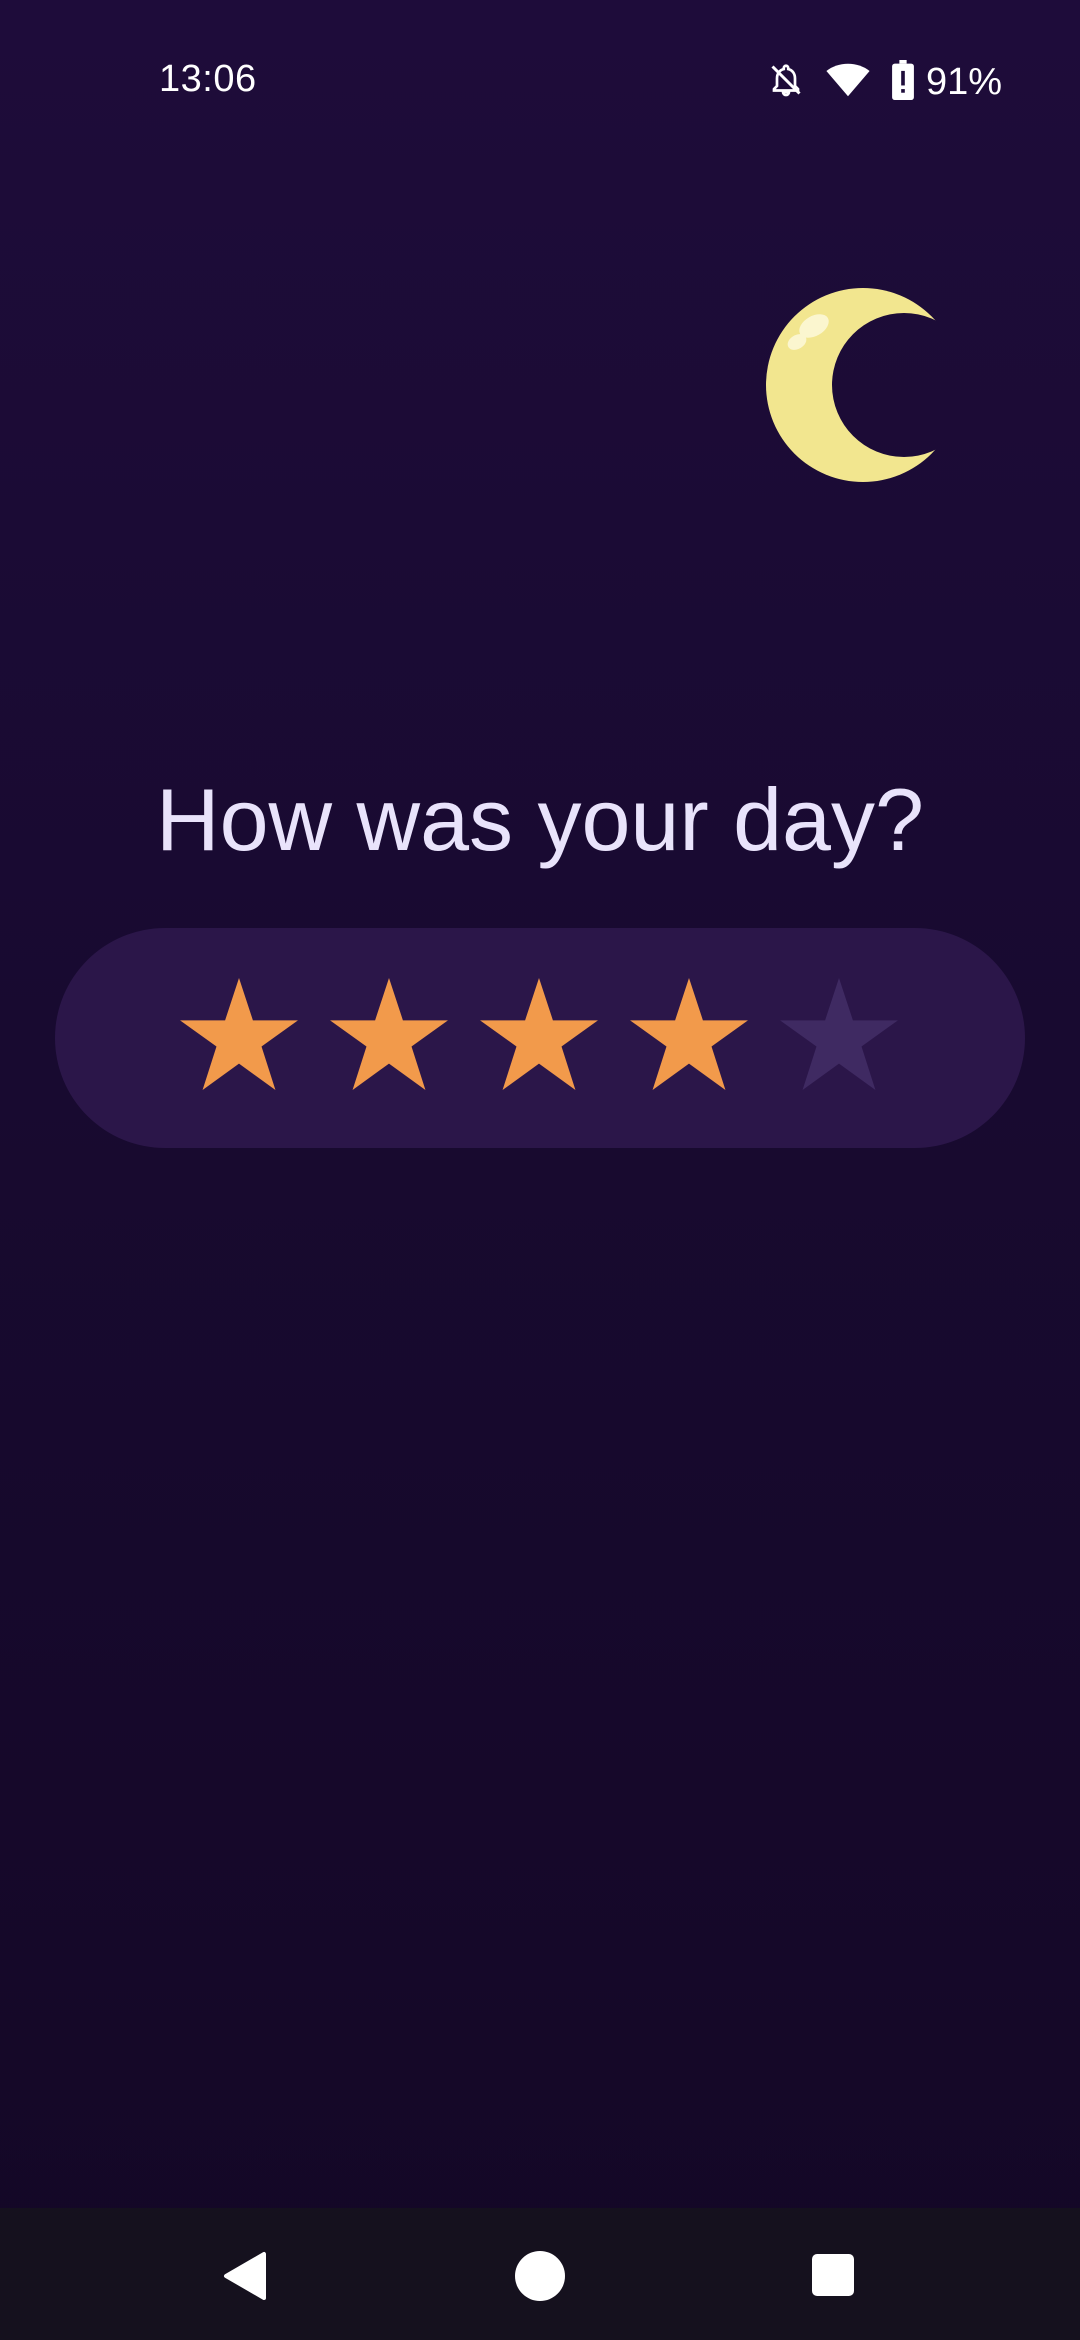 The height and width of the screenshot is (2340, 1080). What do you see at coordinates (903, 82) in the screenshot?
I see `battery-icon` at bounding box center [903, 82].